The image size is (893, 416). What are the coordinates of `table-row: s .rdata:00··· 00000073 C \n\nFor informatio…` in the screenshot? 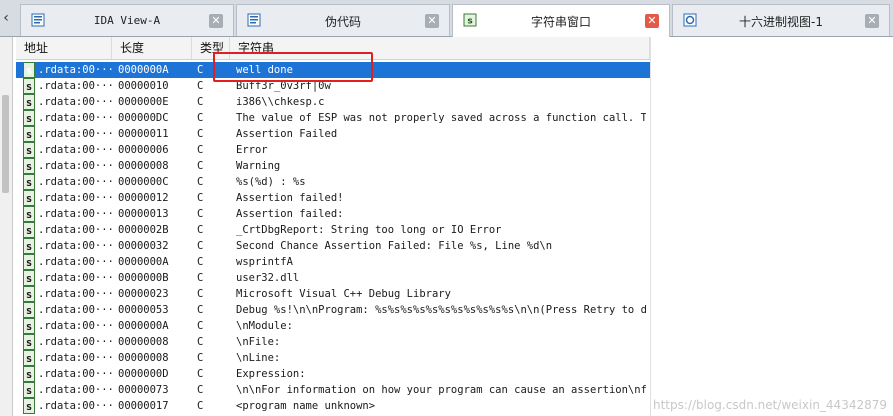 It's located at (333, 390).